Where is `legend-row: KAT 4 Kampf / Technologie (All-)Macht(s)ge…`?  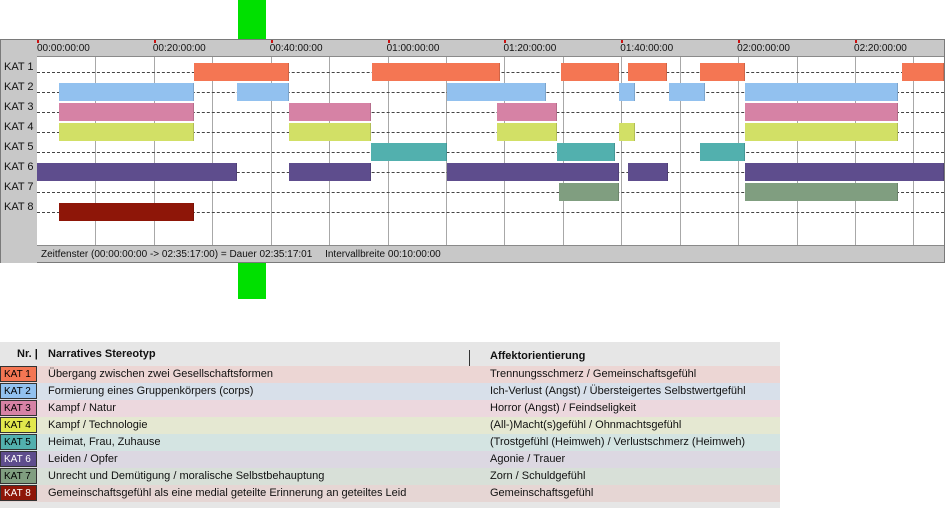
legend-row: KAT 4 Kampf / Technologie (All-)Macht(s)ge… is located at coordinates (390, 425).